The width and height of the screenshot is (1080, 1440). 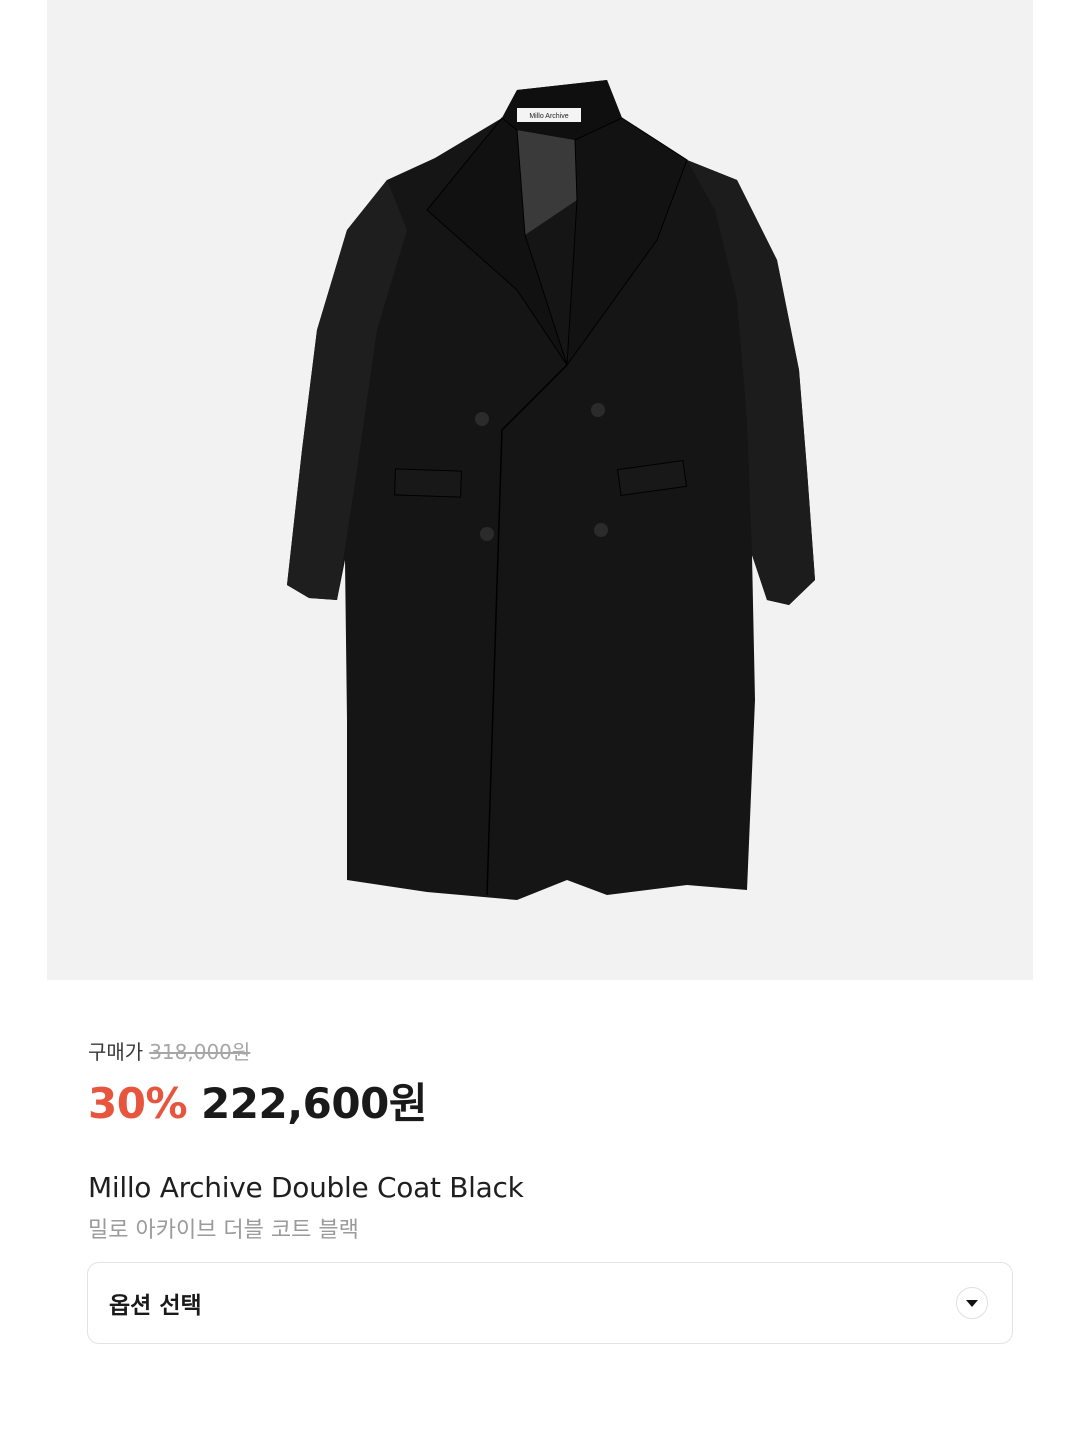 I want to click on buy-price-label: 구매가, so click(x=116, y=1052).